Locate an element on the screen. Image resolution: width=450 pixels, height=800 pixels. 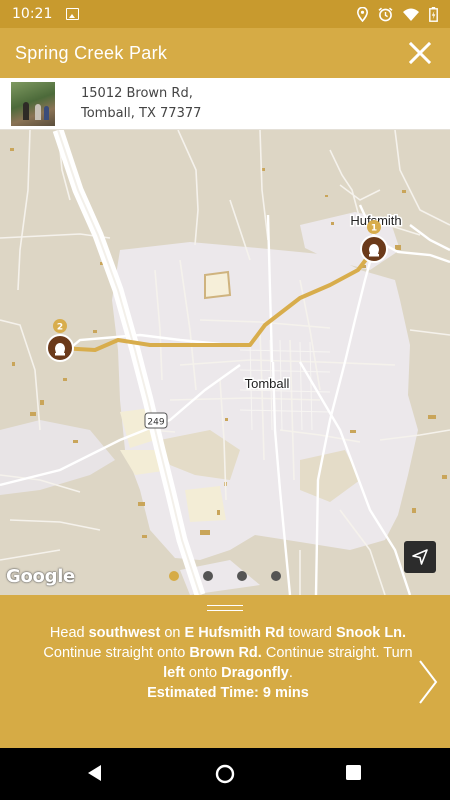
system-nav-bar is located at coordinates (225, 774).